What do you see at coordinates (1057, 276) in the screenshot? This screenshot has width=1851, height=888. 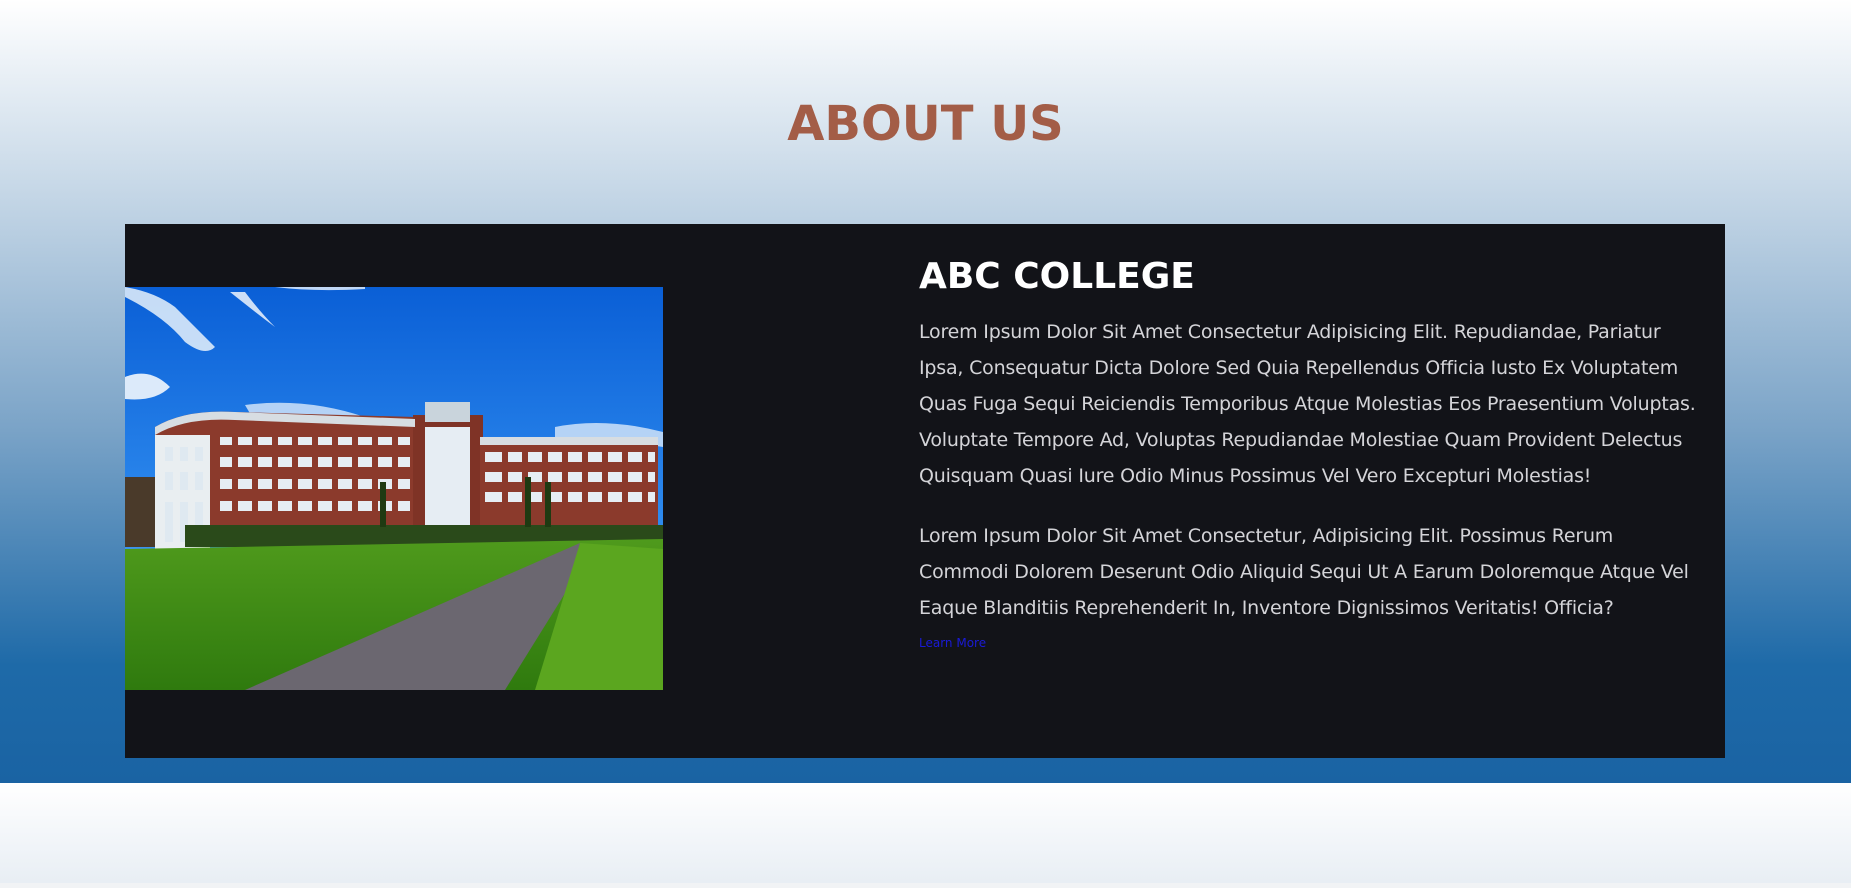 I see `college-title: ABC COLLEGE` at bounding box center [1057, 276].